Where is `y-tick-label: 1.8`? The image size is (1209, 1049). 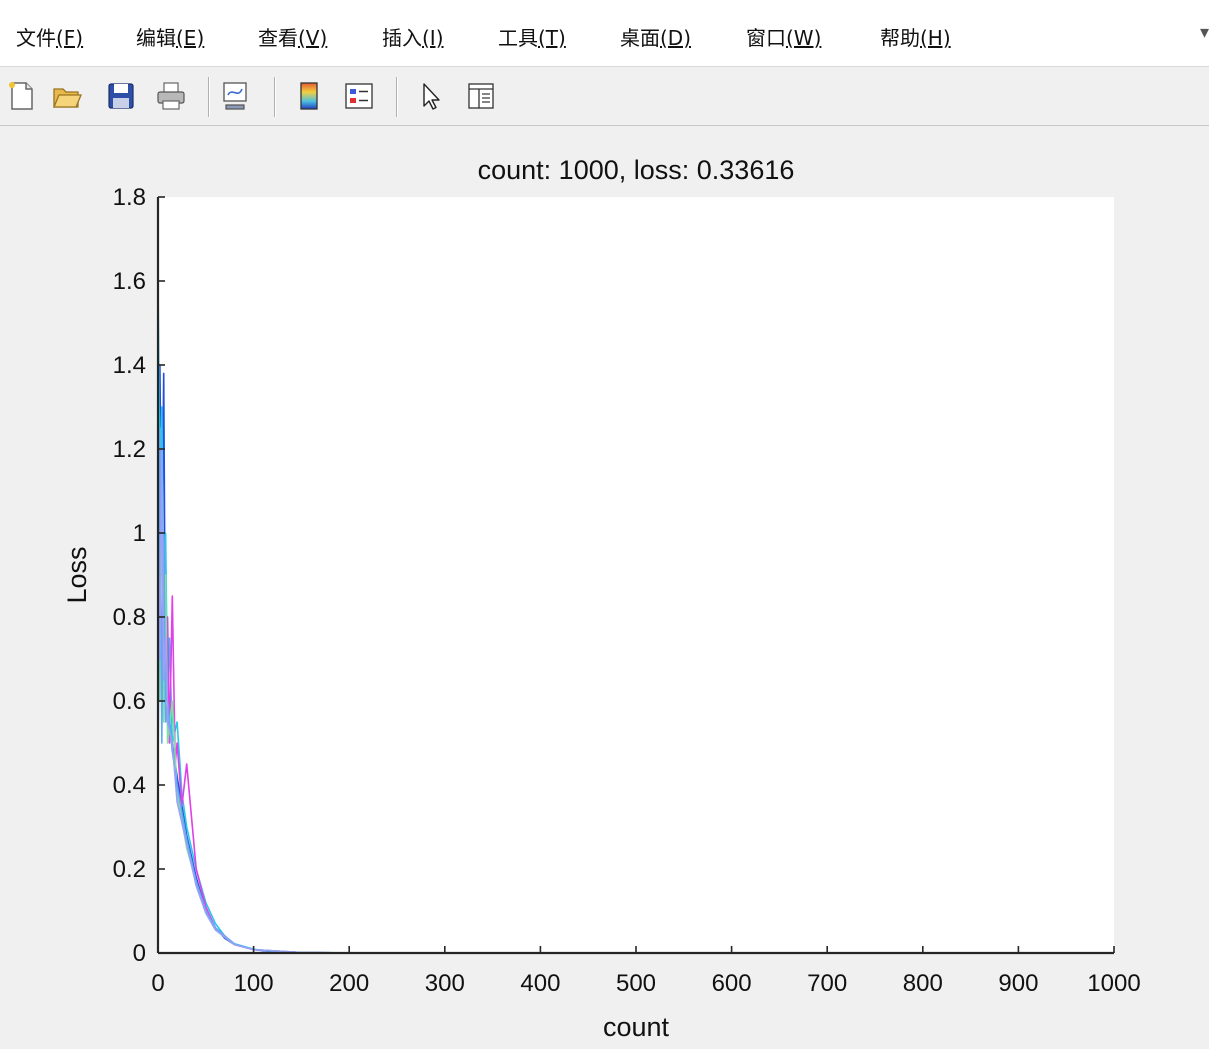 y-tick-label: 1.8 is located at coordinates (129, 197).